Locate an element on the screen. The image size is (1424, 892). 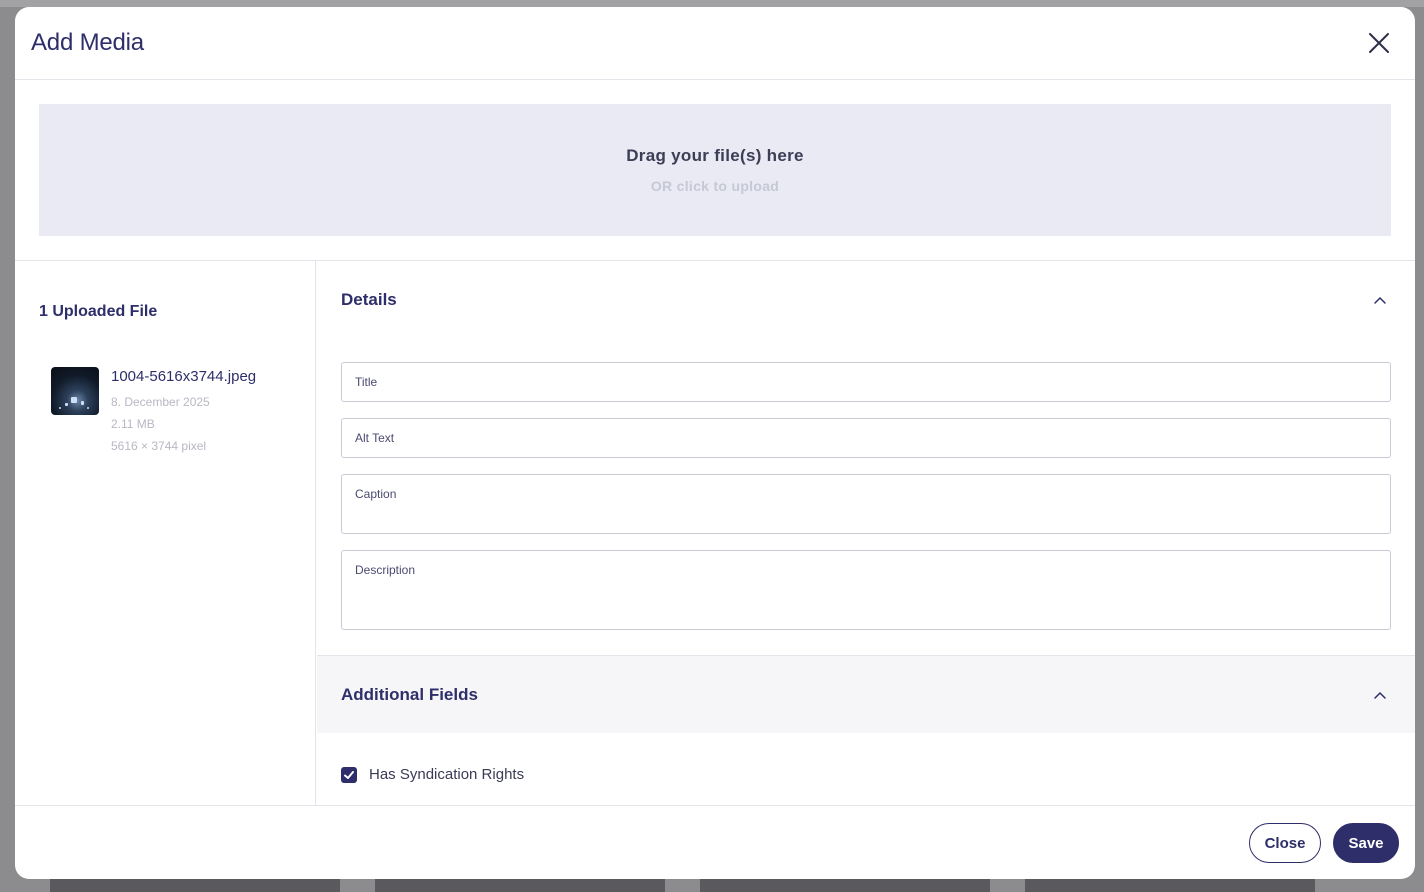
caption-field: Caption is located at coordinates (866, 504).